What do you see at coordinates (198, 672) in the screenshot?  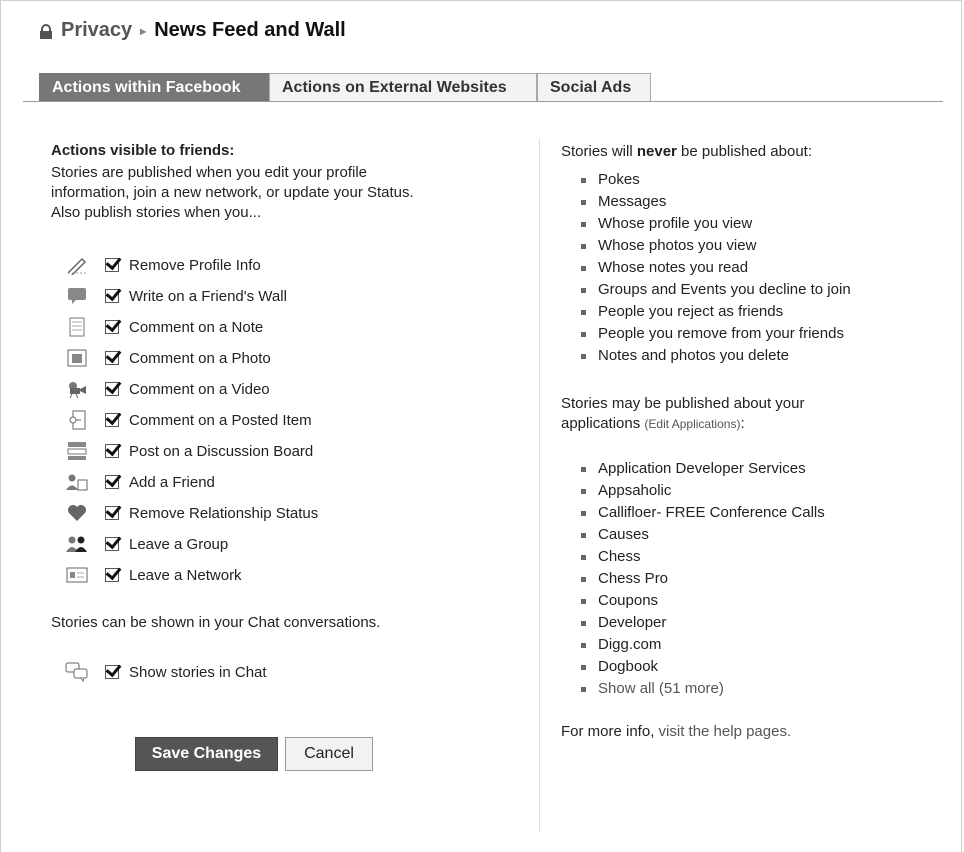 I see `option-label: Show stories in Chat` at bounding box center [198, 672].